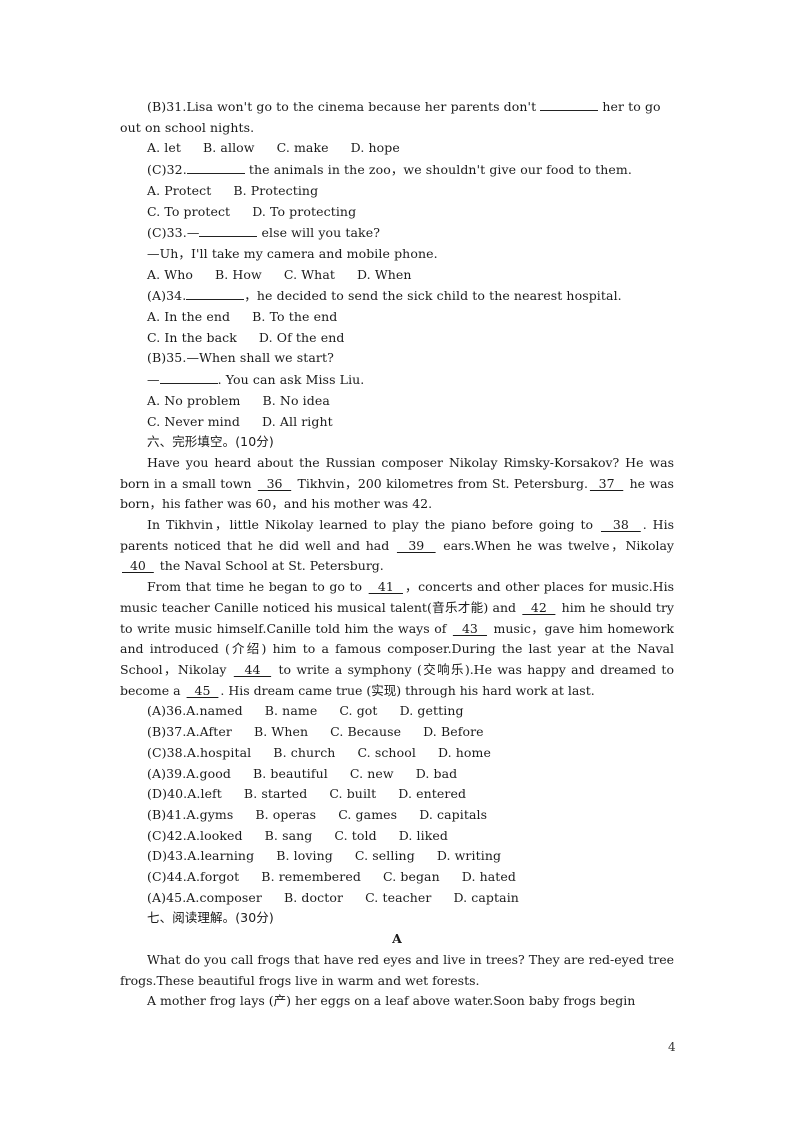 The height and width of the screenshot is (1123, 794). Describe the element at coordinates (539, 607) in the screenshot. I see `cloze-blank: 42` at that location.